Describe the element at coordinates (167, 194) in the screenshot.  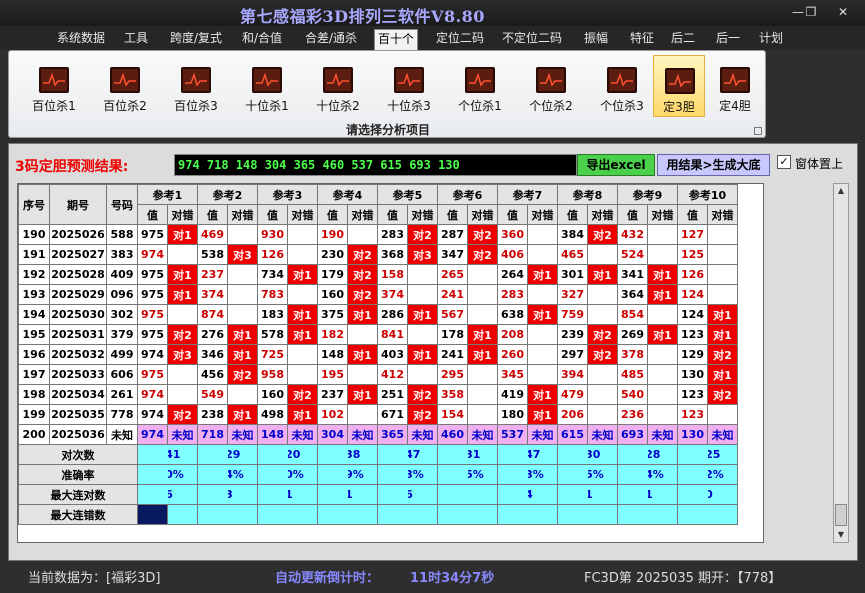
I see `column-header: 参考1` at that location.